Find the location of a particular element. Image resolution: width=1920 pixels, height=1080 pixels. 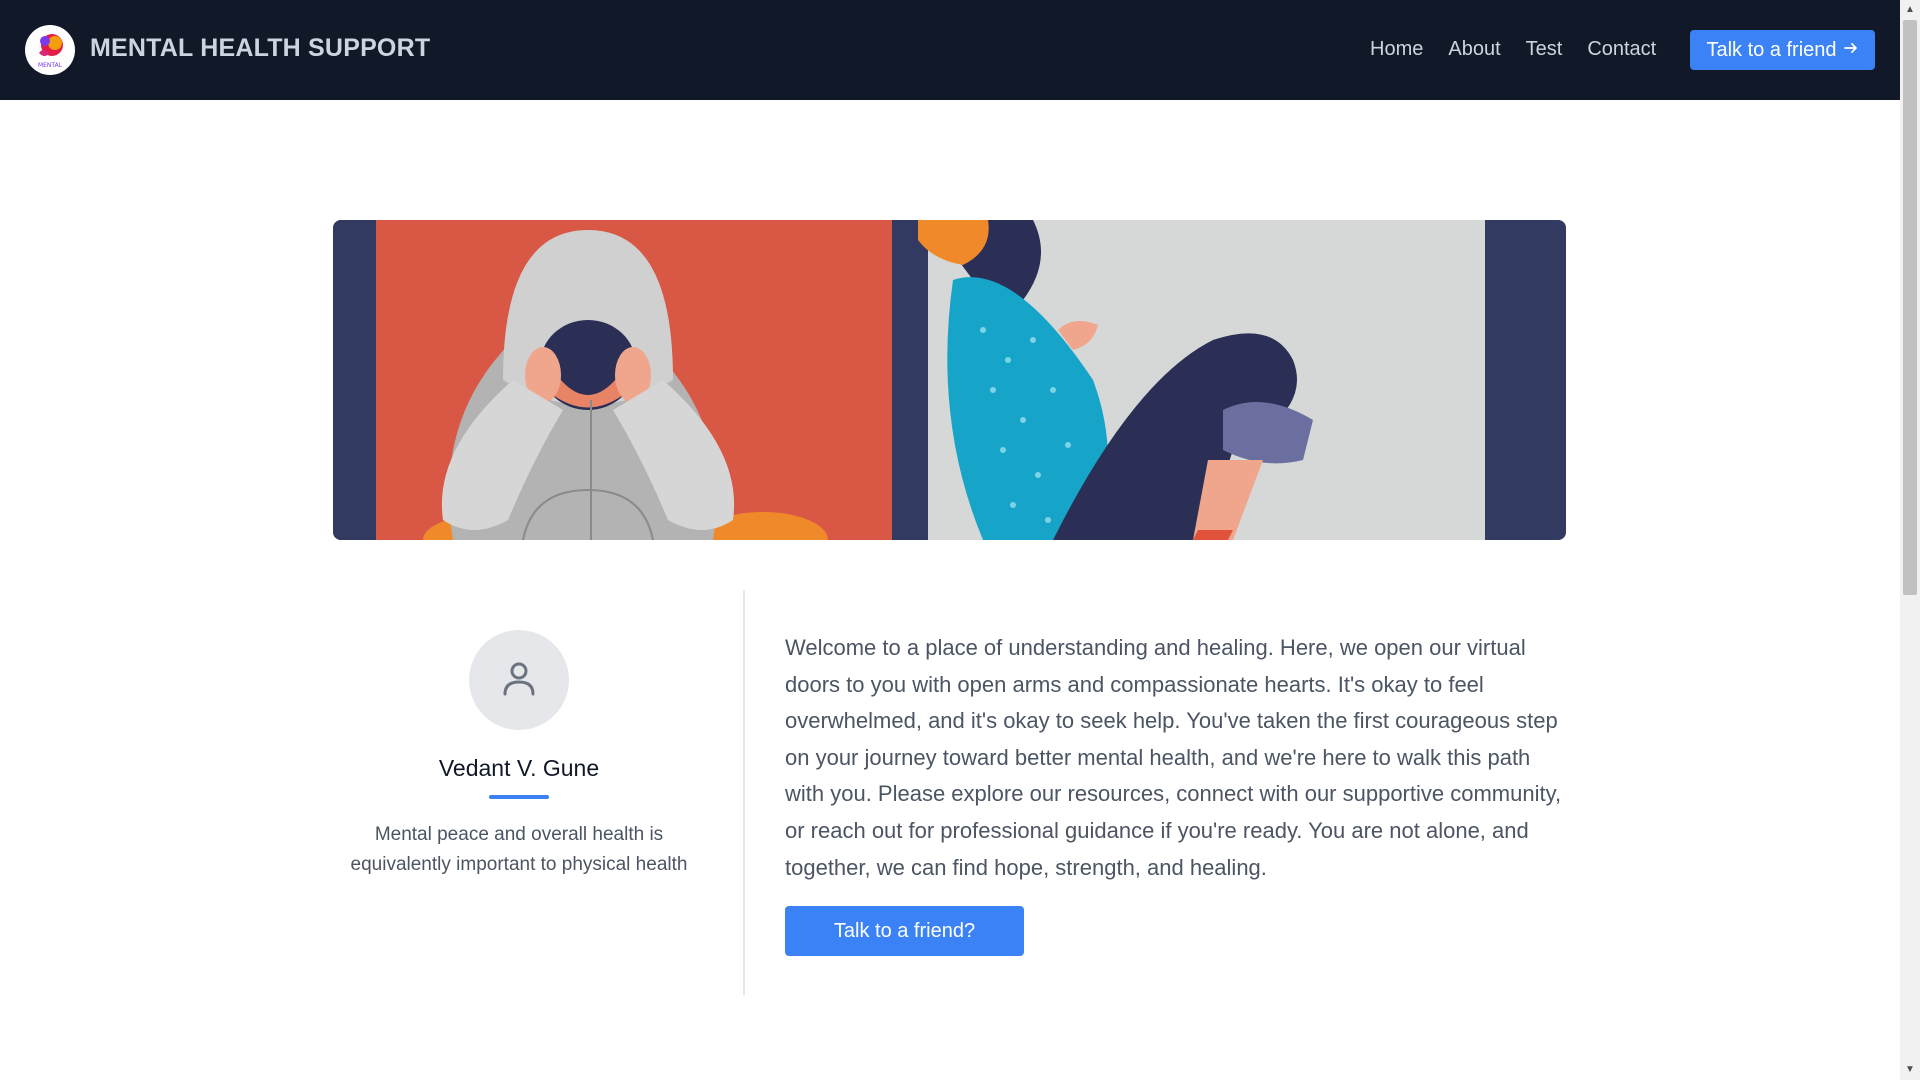

scroll-up-icon: ▲ is located at coordinates (1910, 10).